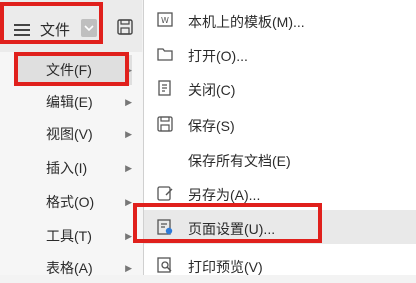 Image resolution: width=416 pixels, height=283 pixels. I want to click on svg-text: W, so click(165, 20).